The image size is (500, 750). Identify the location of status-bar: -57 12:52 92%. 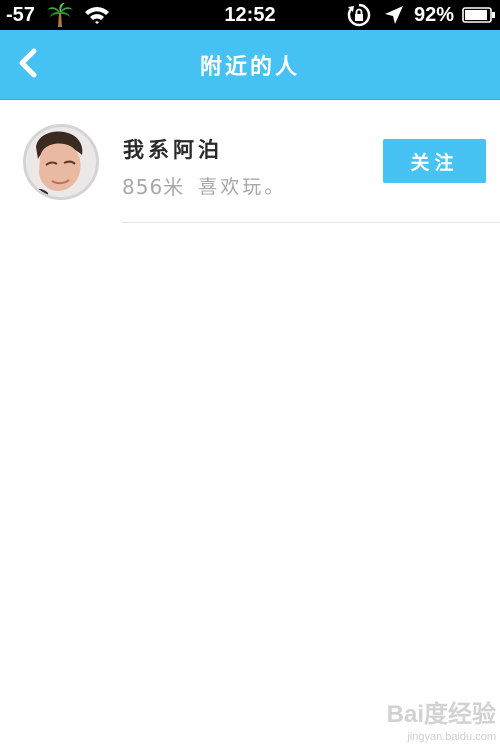
(250, 15).